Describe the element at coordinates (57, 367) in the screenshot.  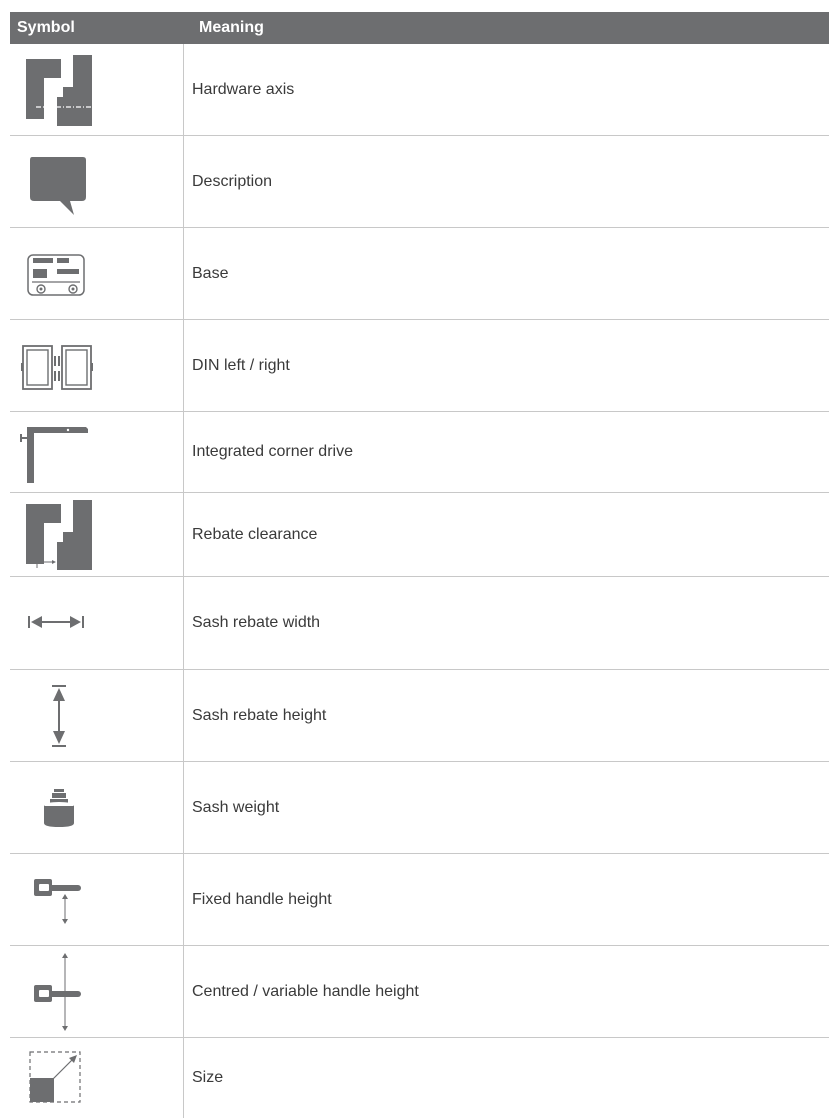
I see `din-left-right-icon` at that location.